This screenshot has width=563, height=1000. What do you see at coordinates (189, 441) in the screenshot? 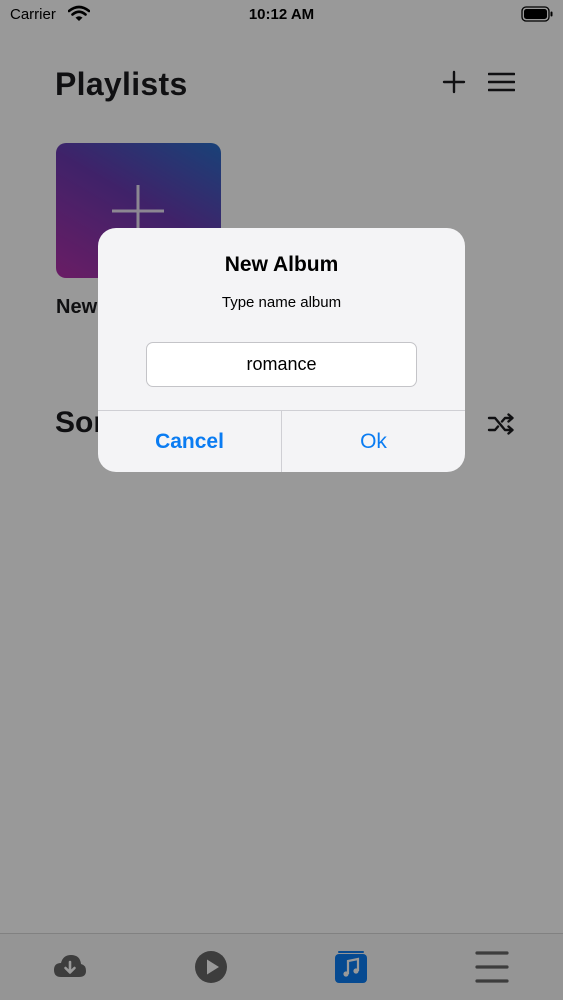
I see `cancel-button: Cancel` at bounding box center [189, 441].